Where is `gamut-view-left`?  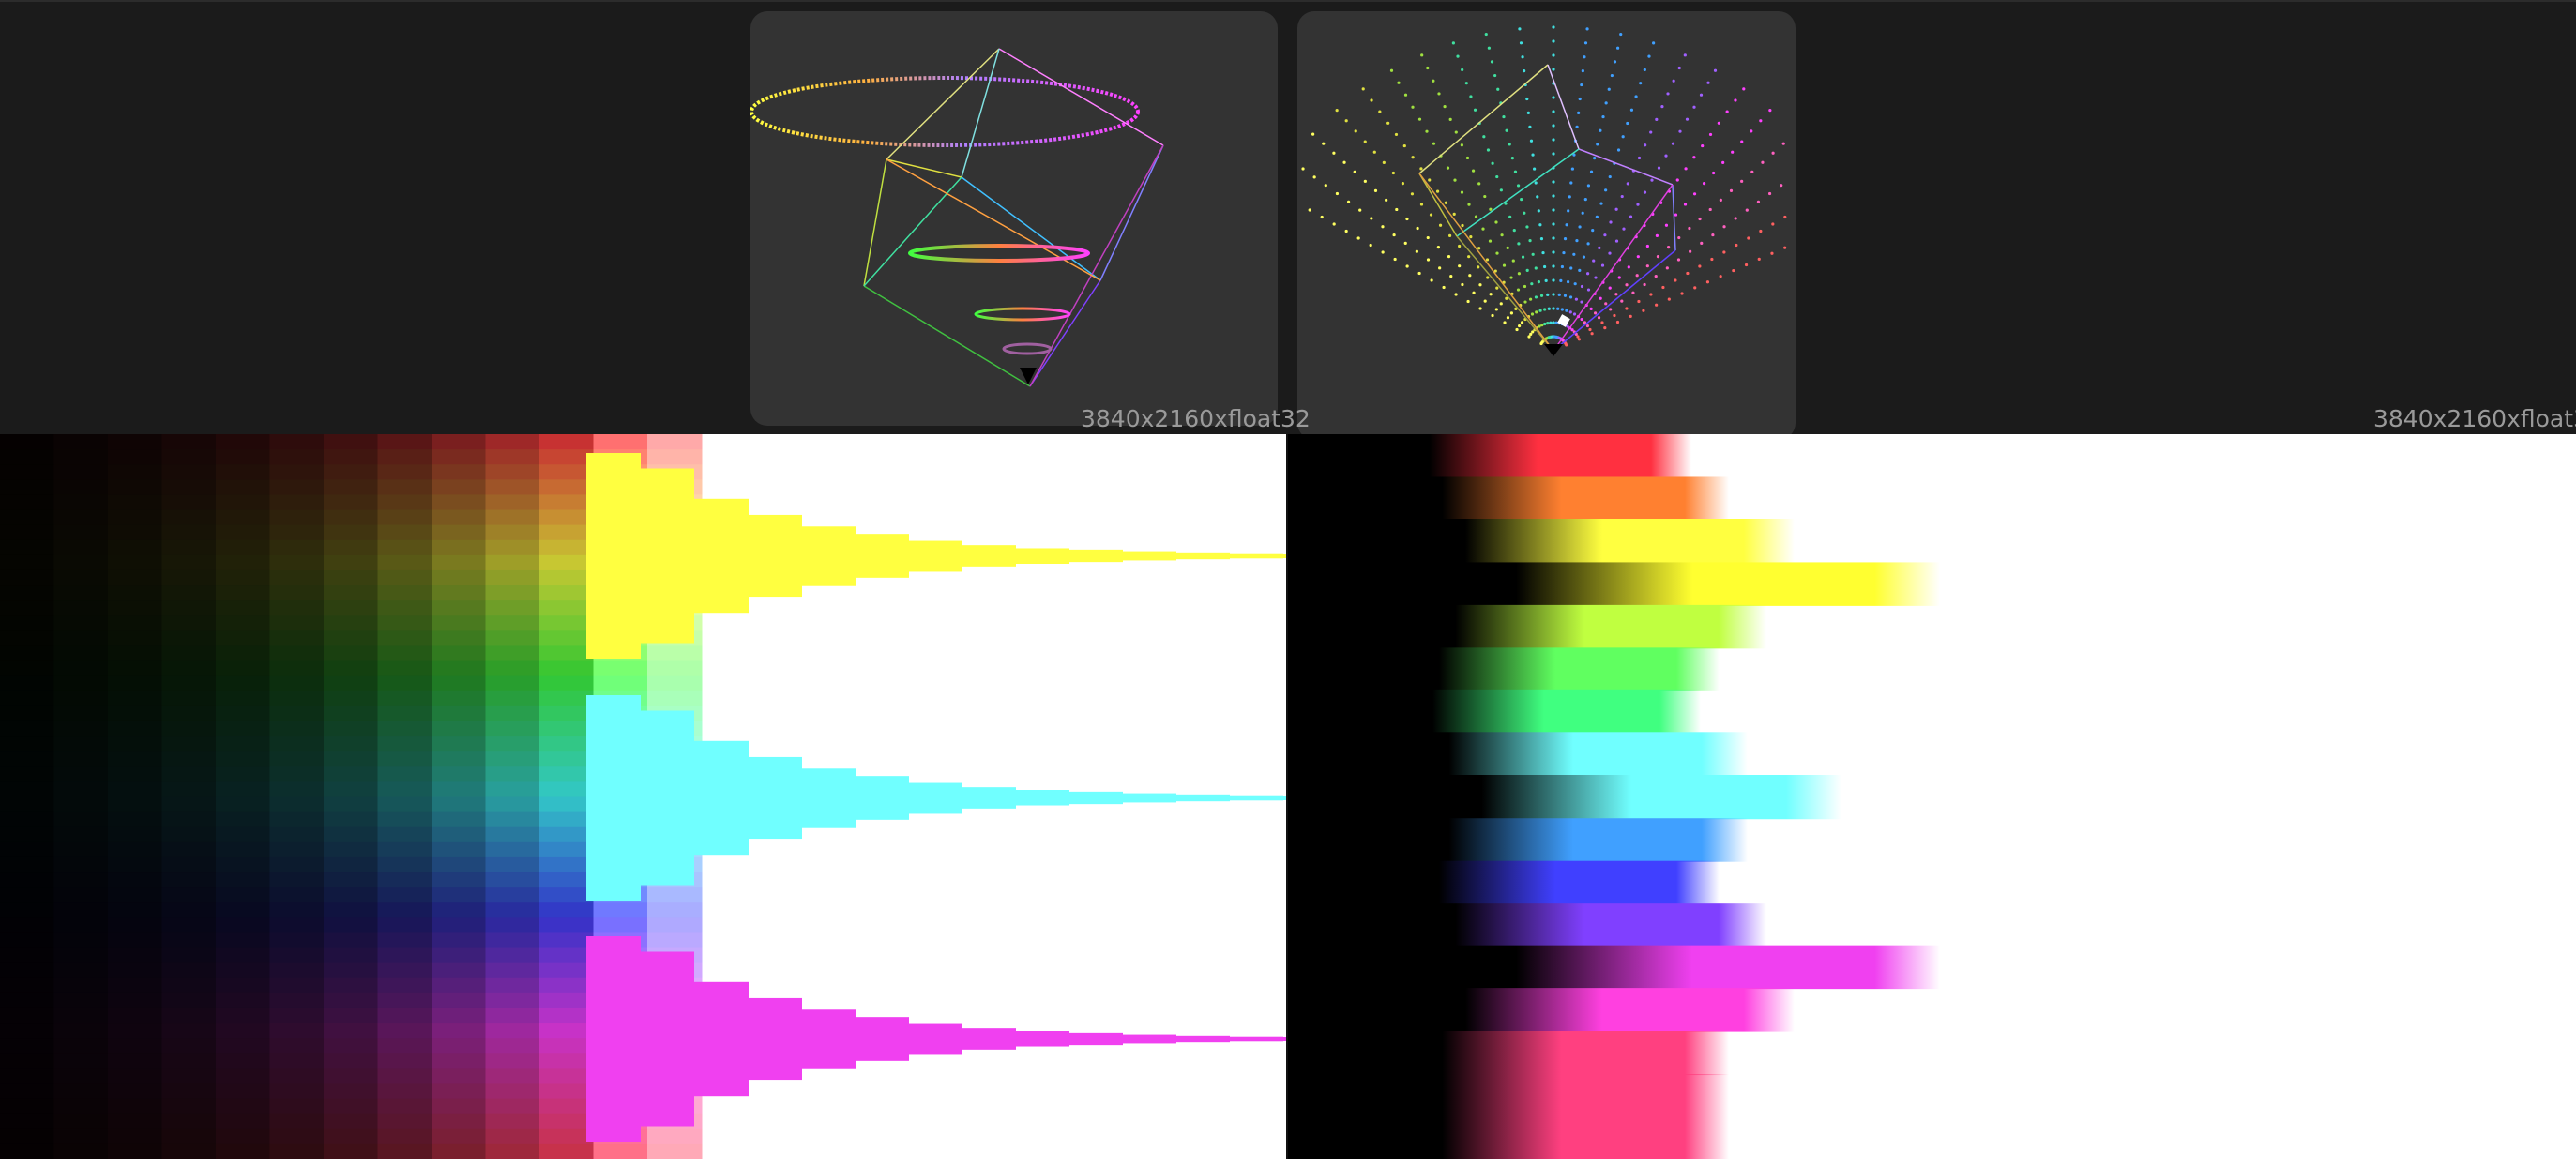
gamut-view-left is located at coordinates (1014, 218).